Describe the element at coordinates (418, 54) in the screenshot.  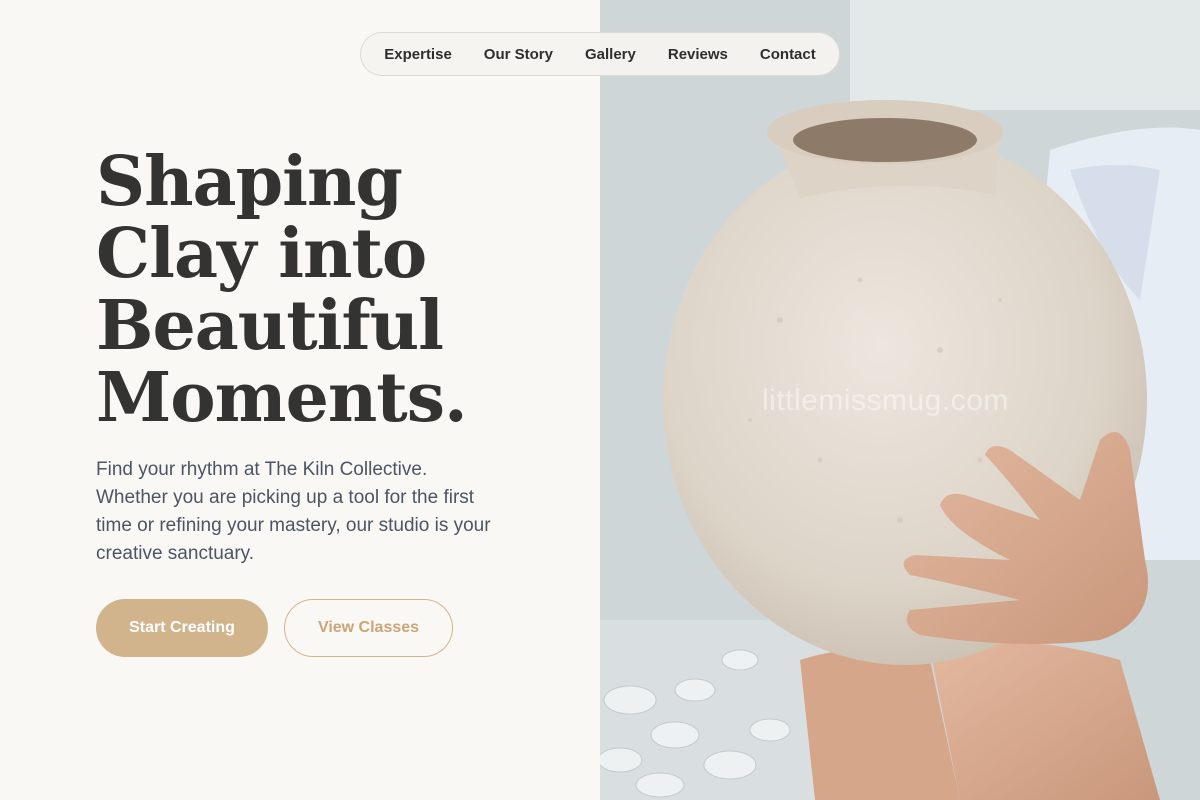
I see `nav-item-expertise: Expertise` at that location.